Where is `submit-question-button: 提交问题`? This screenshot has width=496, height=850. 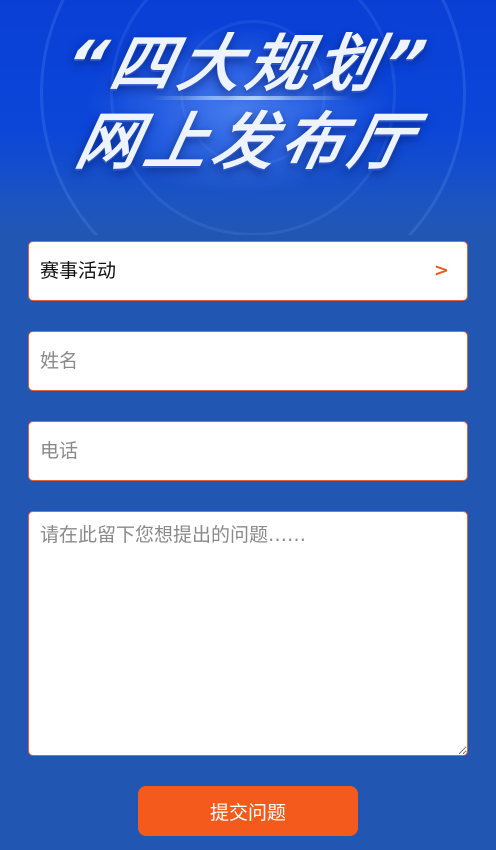 submit-question-button: 提交问题 is located at coordinates (248, 811).